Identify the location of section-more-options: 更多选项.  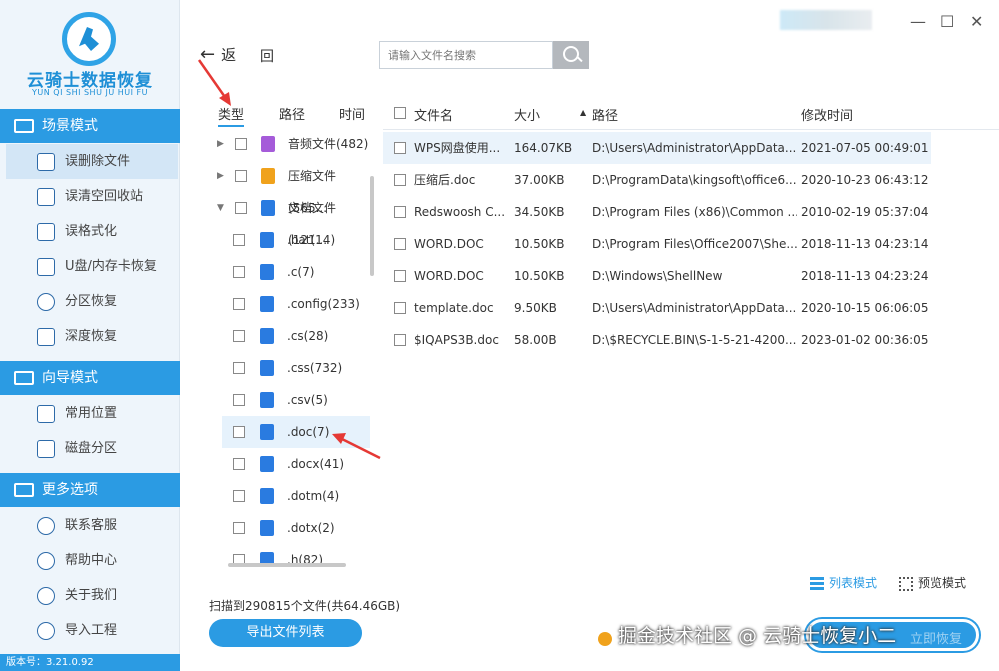
(90, 490).